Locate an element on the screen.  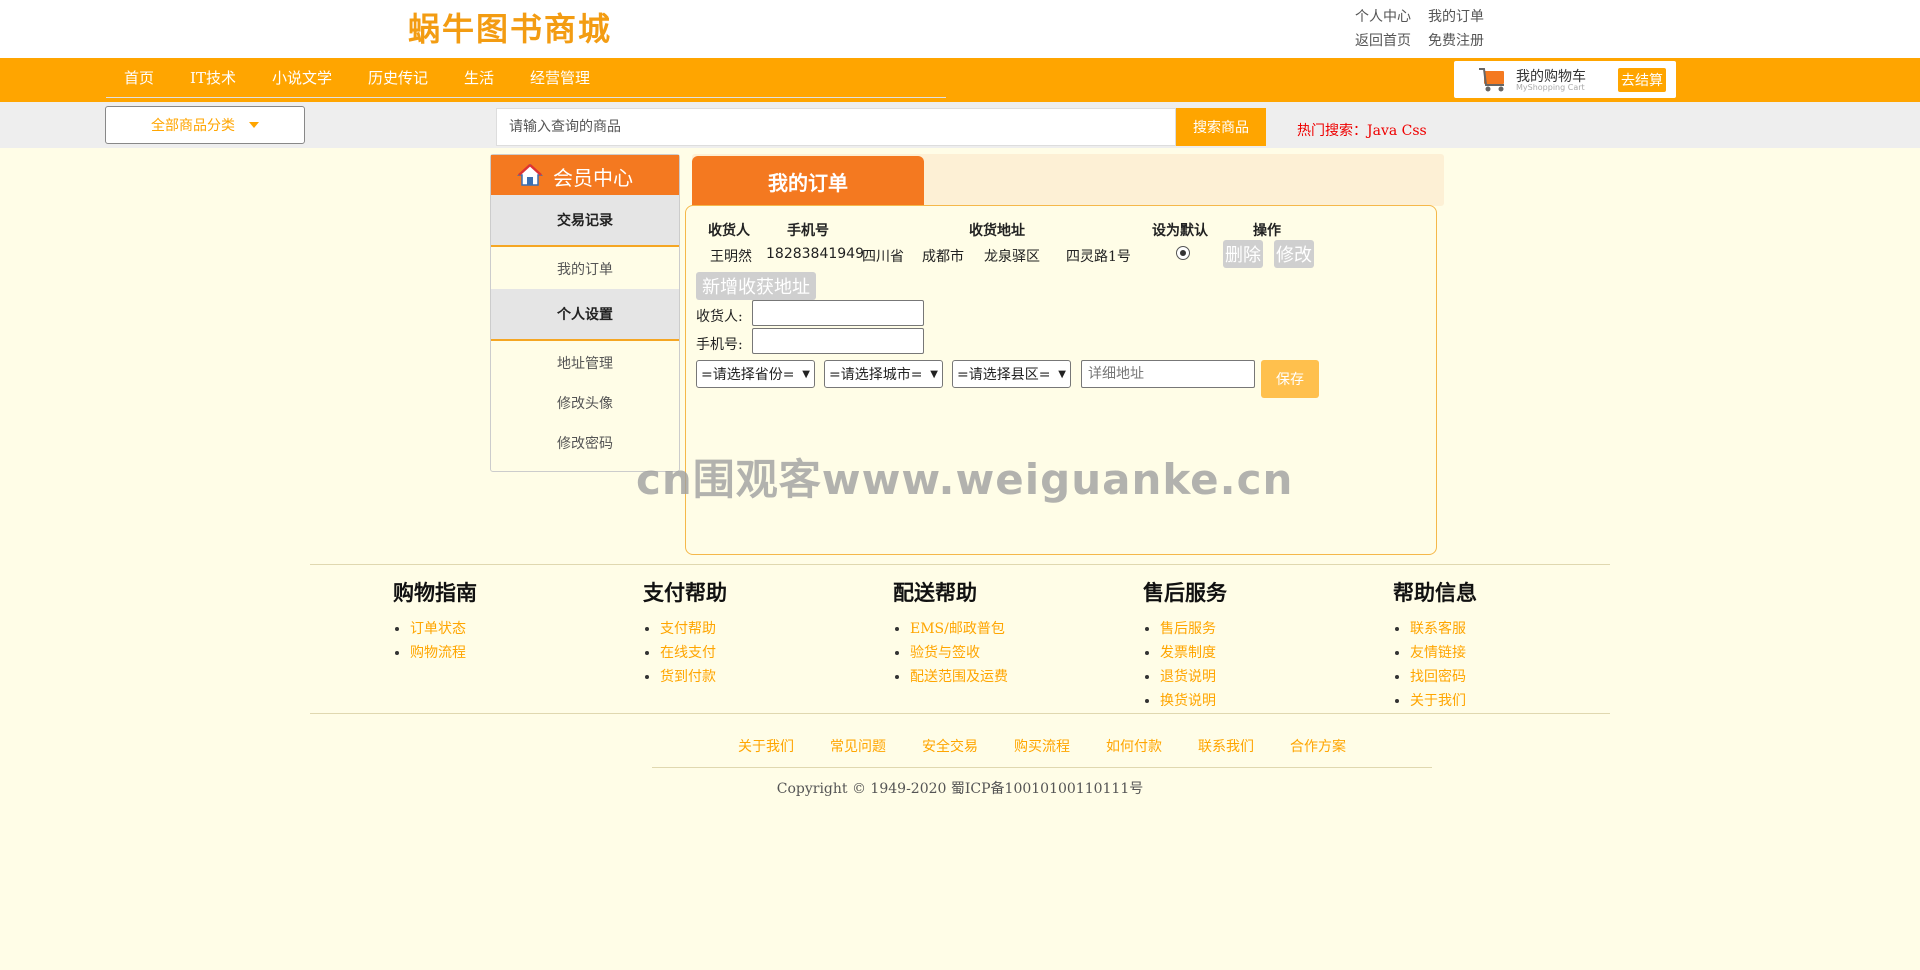
sidebar-item-address: 地址管理 is located at coordinates (585, 363).